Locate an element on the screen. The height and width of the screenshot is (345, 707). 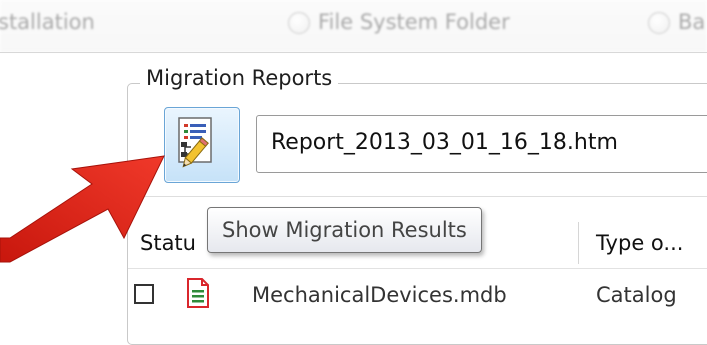
radio-file-system-folder is located at coordinates (299, 23).